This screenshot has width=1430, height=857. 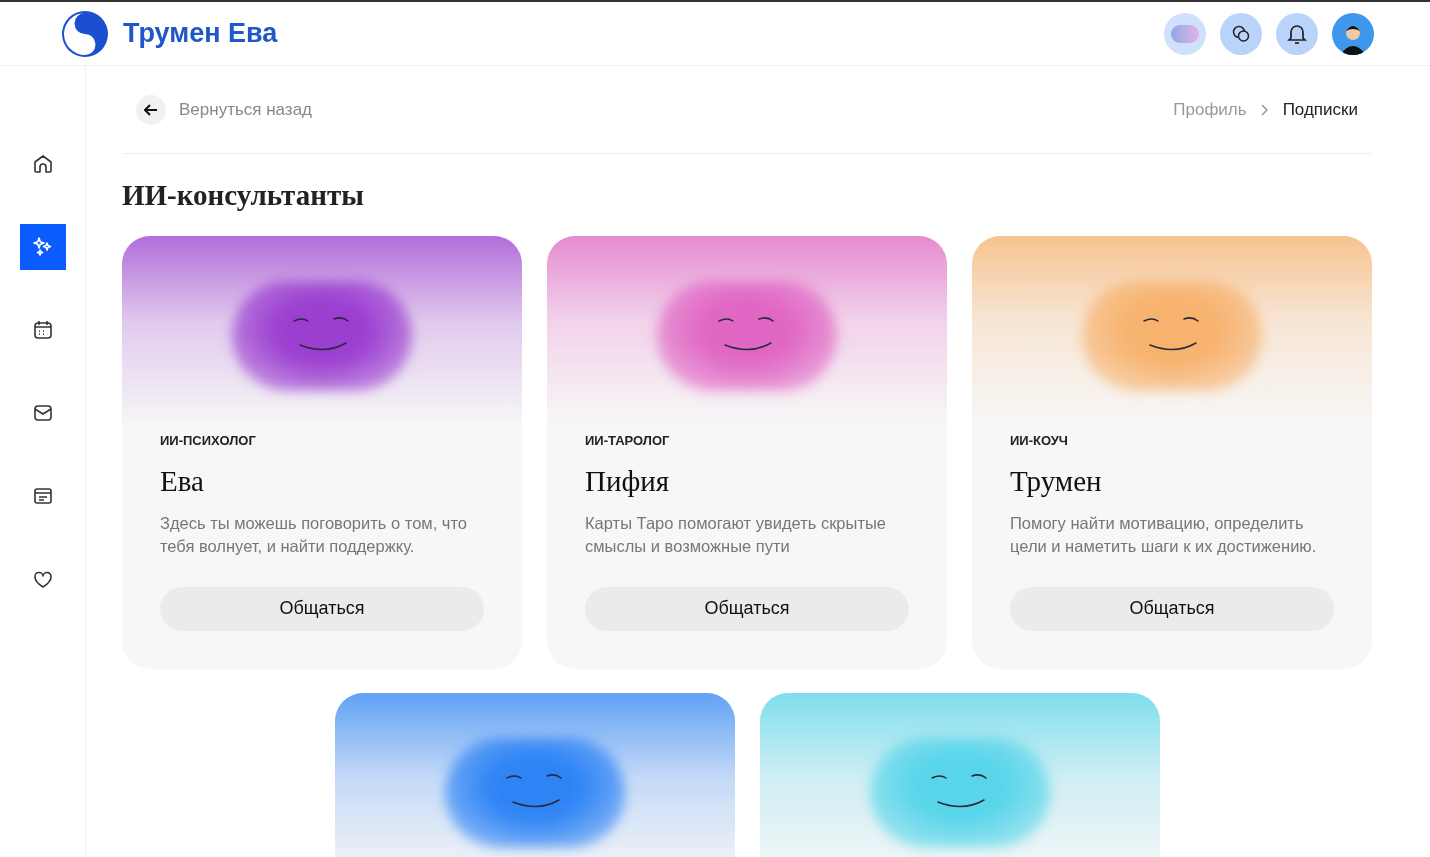 I want to click on consultant-name: Ева, so click(x=182, y=481).